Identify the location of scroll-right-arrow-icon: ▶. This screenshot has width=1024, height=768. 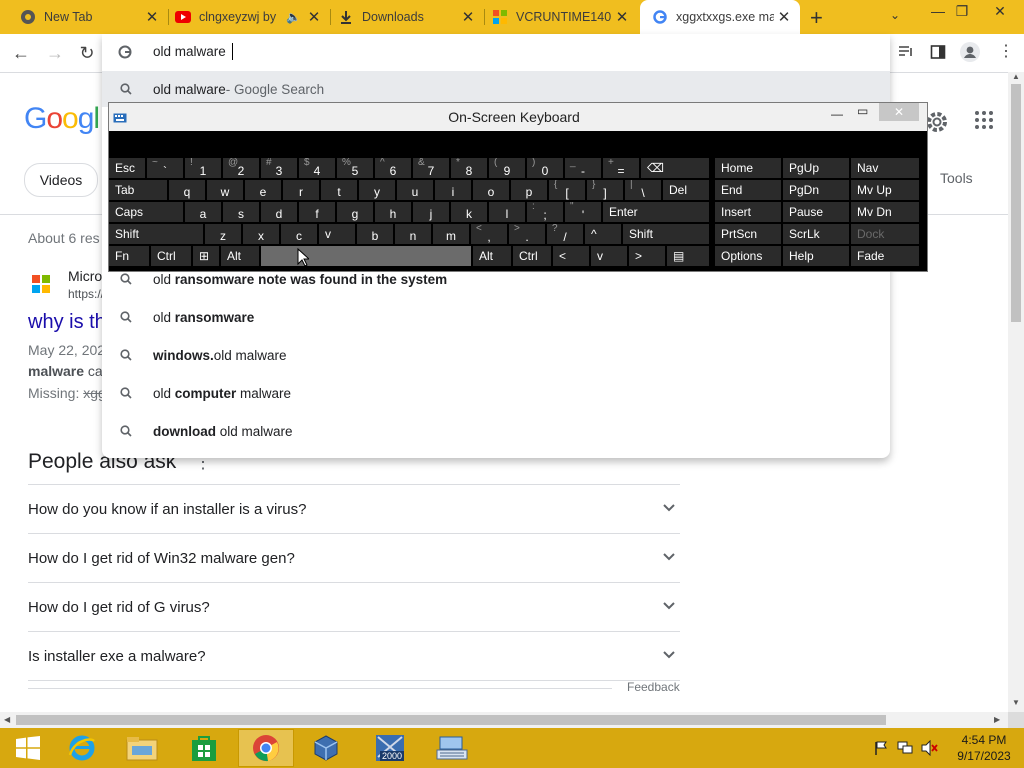
(997, 719).